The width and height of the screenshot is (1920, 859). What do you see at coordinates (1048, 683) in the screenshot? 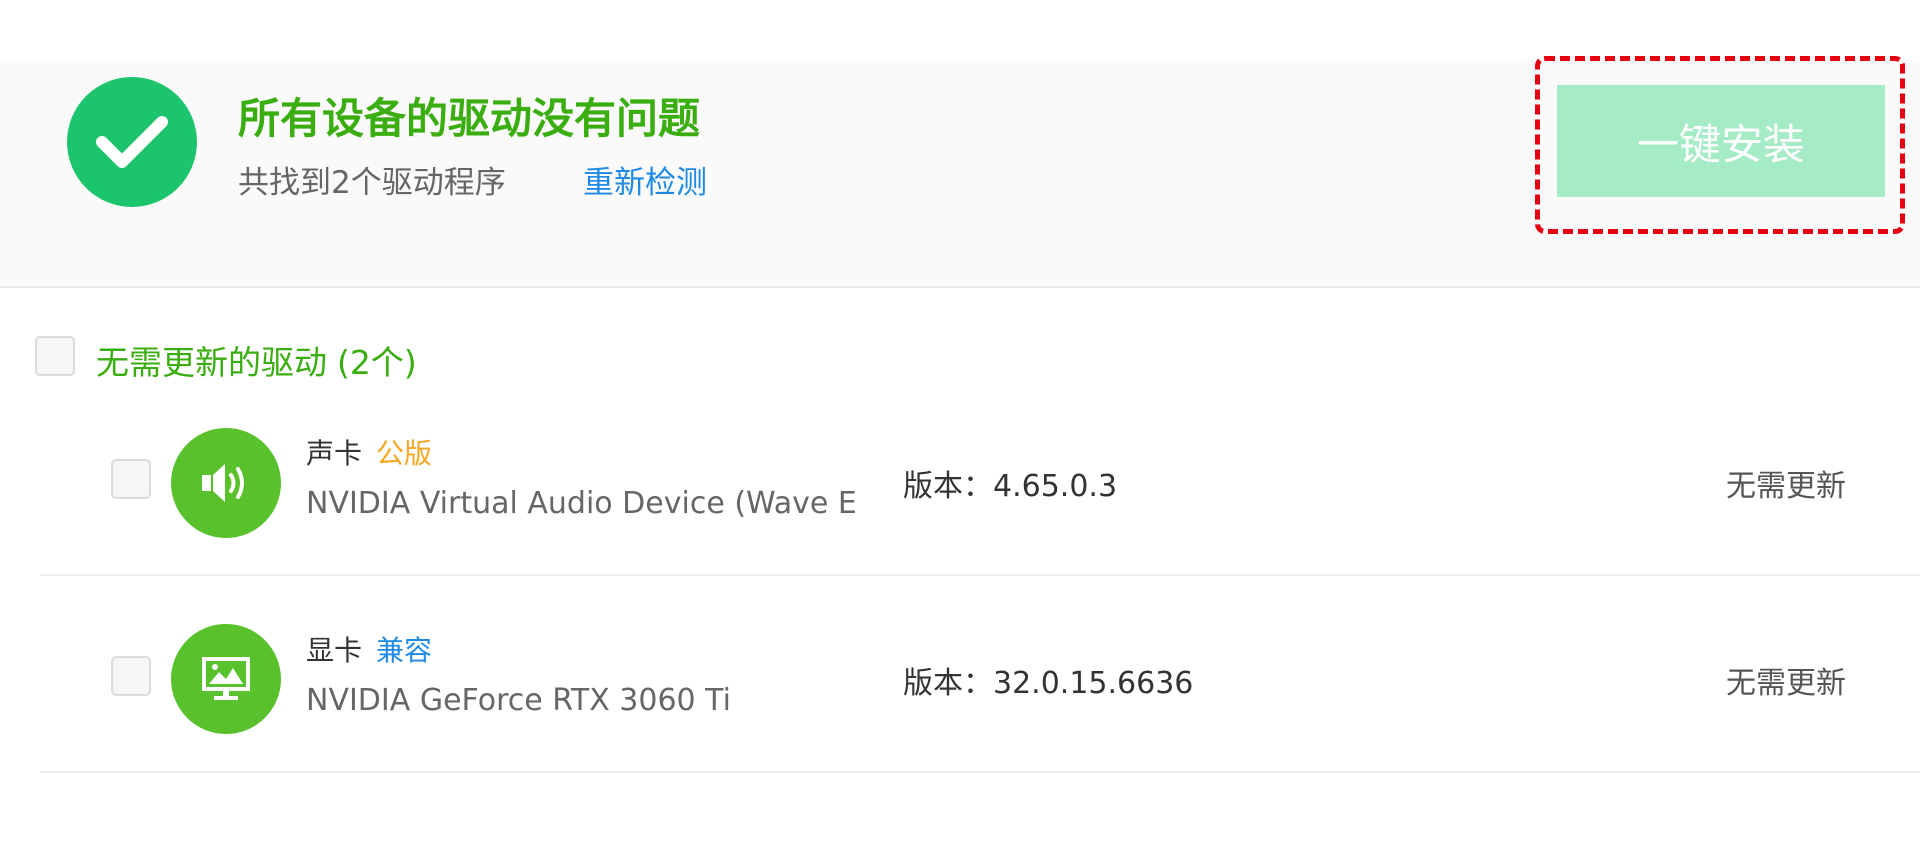
I see `driver-version: 版本：32.0.15.6636` at bounding box center [1048, 683].